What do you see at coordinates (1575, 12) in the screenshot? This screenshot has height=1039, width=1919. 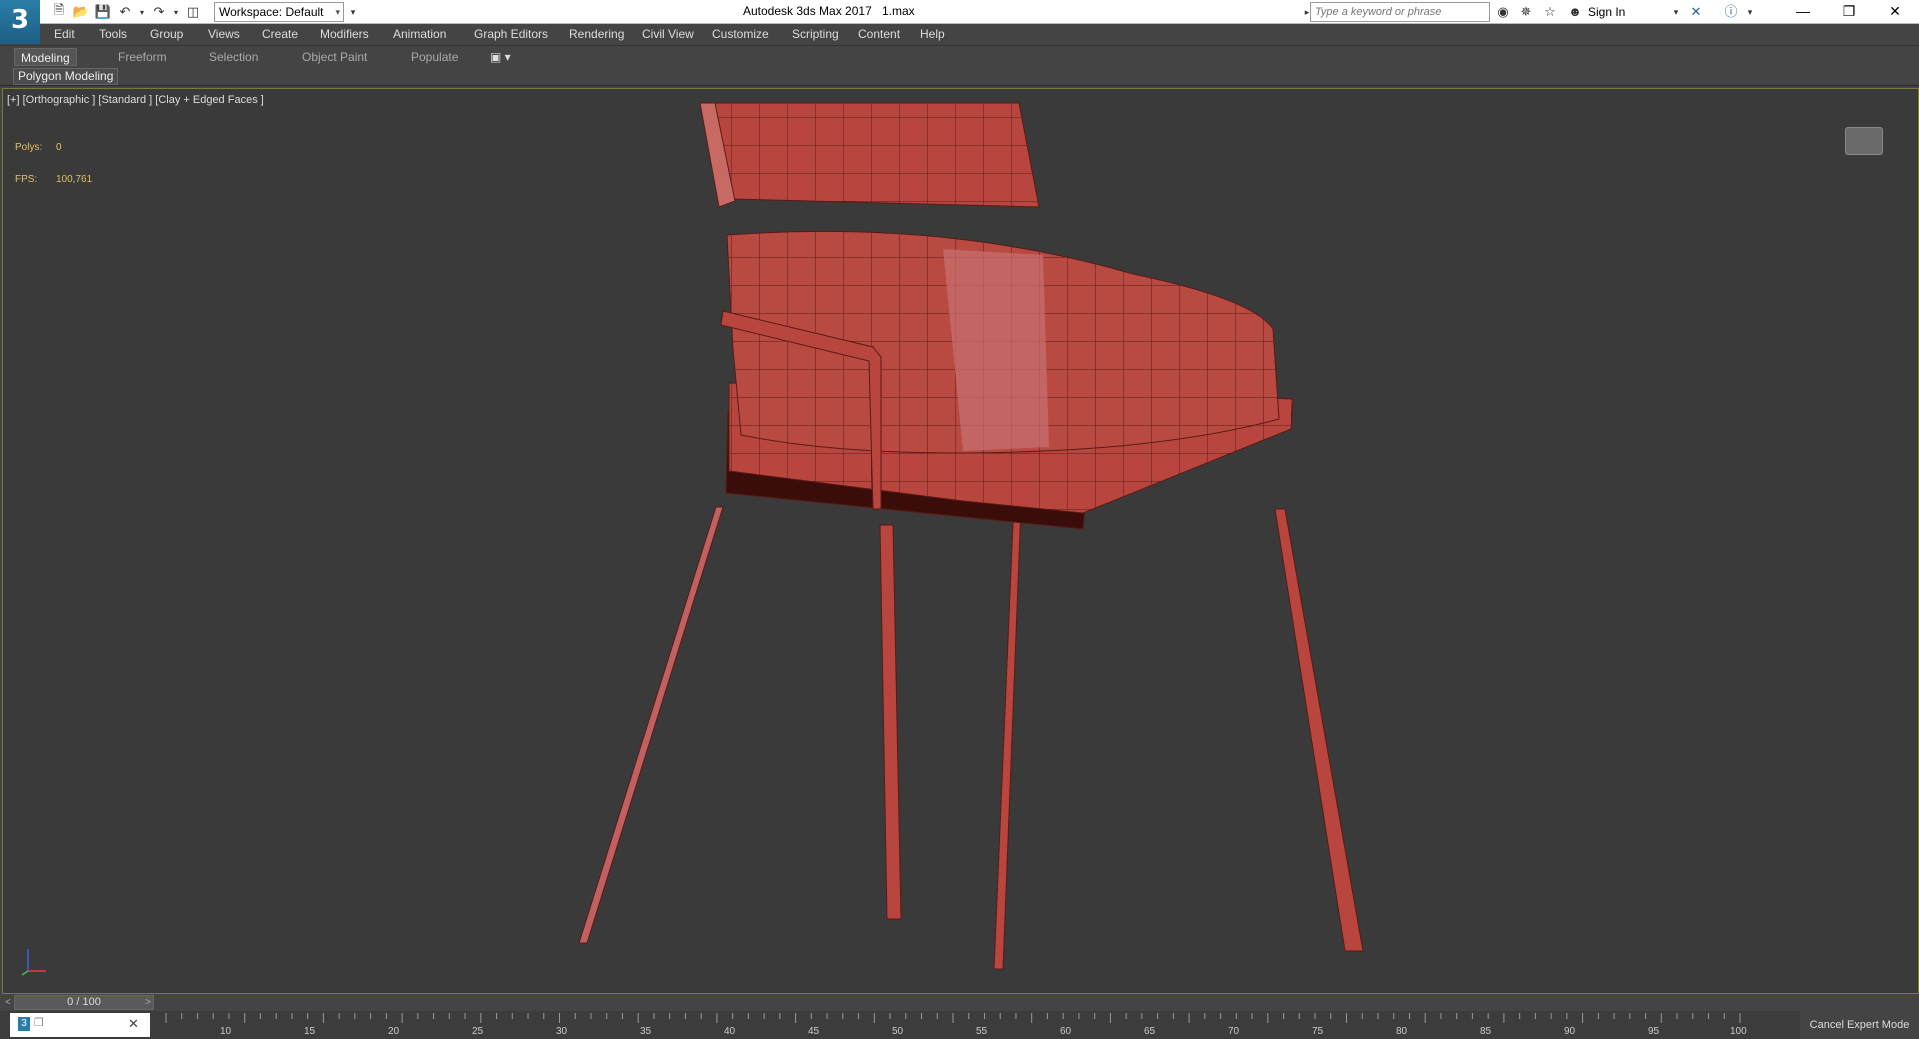 I see `user-icon: ☻` at bounding box center [1575, 12].